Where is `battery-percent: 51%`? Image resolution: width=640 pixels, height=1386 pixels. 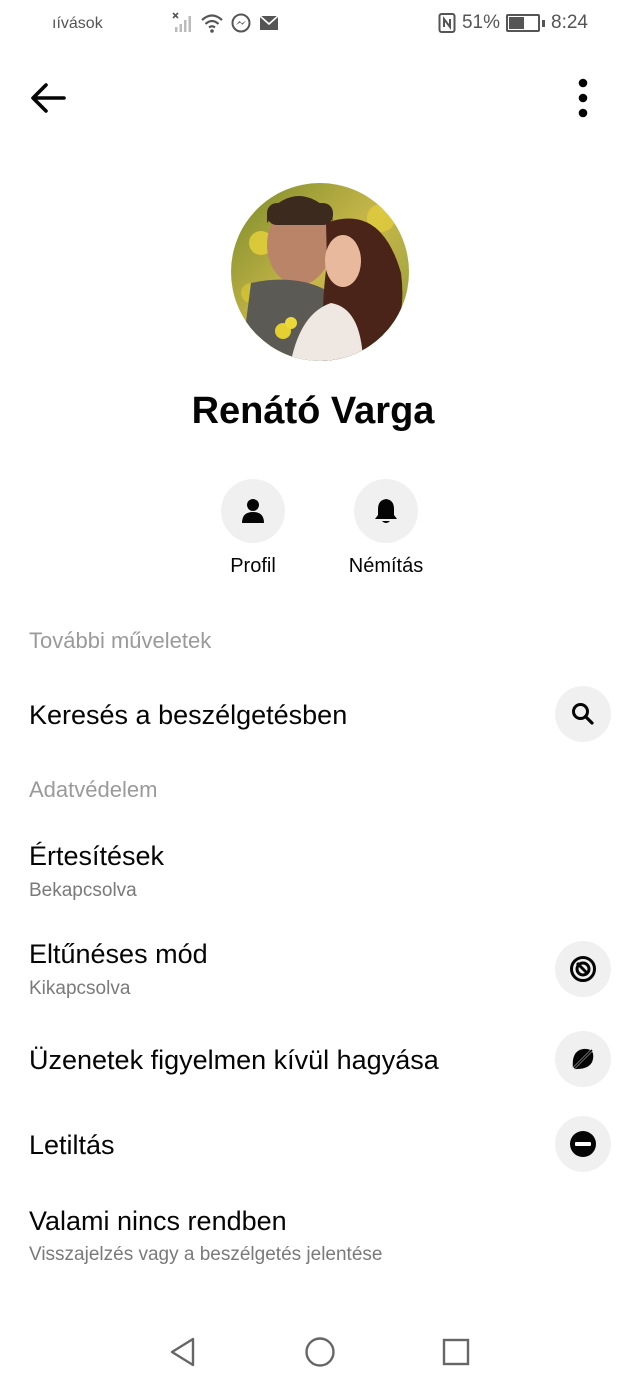 battery-percent: 51% is located at coordinates (481, 22).